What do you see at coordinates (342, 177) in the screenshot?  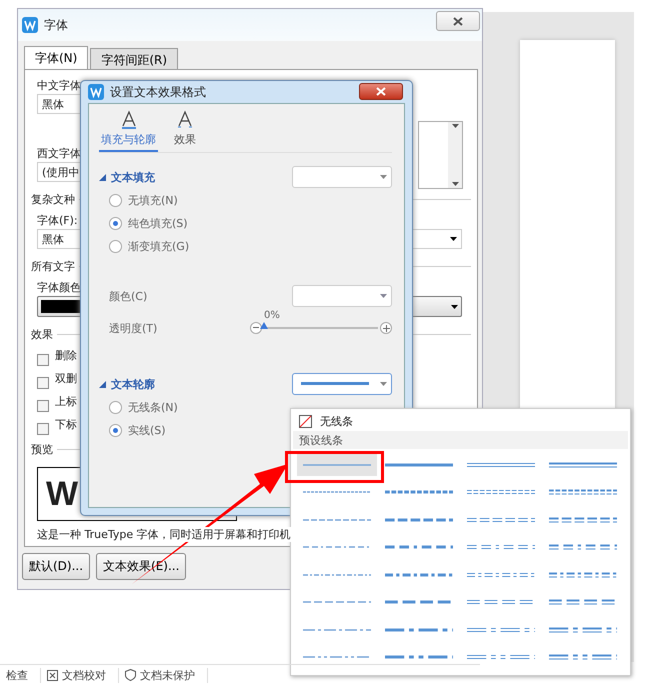 I see `fill-dropdown` at bounding box center [342, 177].